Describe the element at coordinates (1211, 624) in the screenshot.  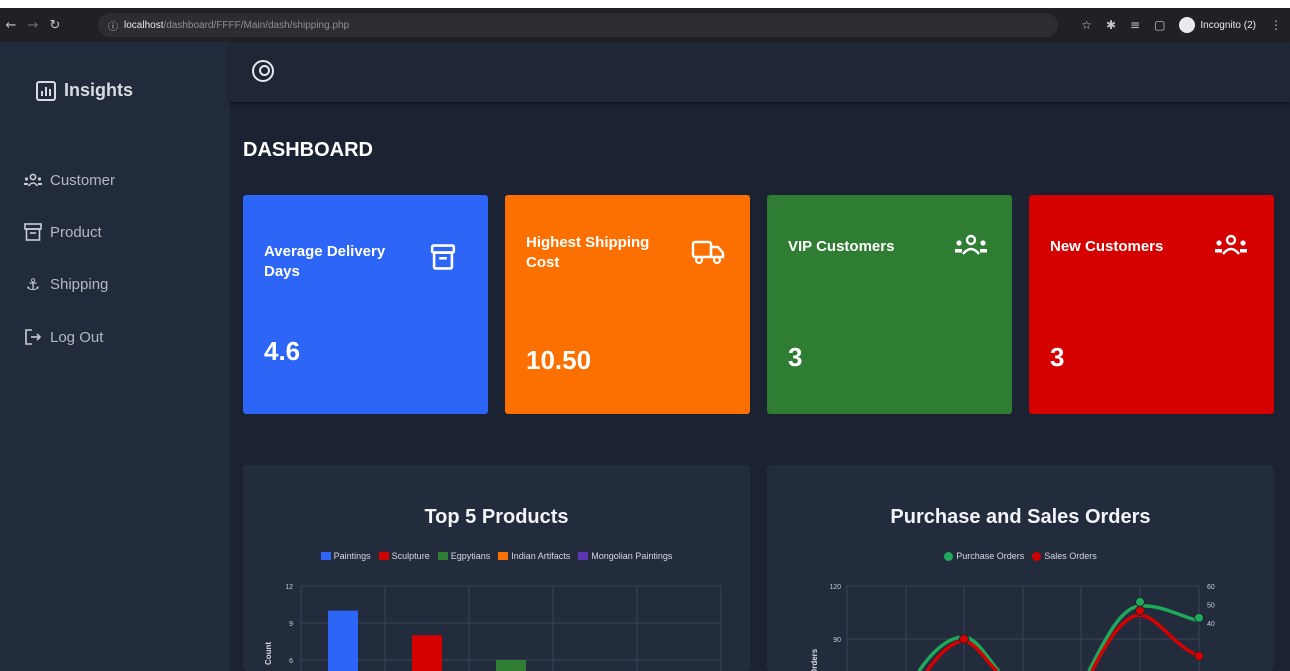
I see `y-right-tick-label: 40` at that location.